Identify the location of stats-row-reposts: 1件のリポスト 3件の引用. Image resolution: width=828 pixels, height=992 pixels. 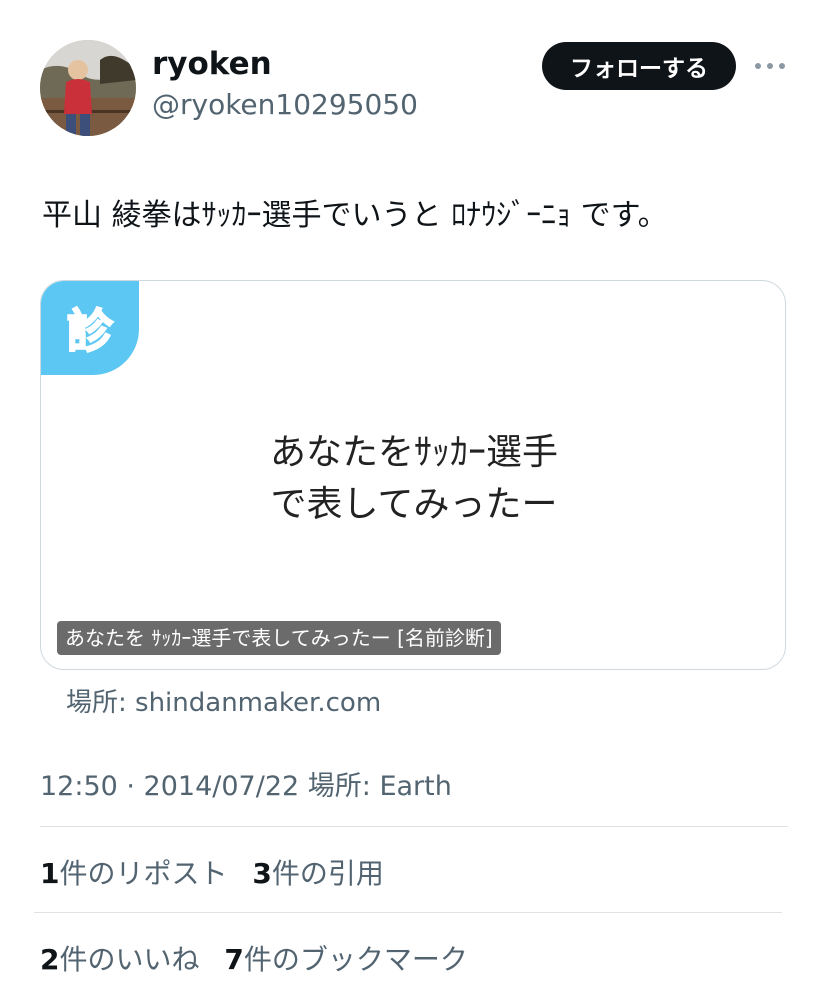
(220, 872).